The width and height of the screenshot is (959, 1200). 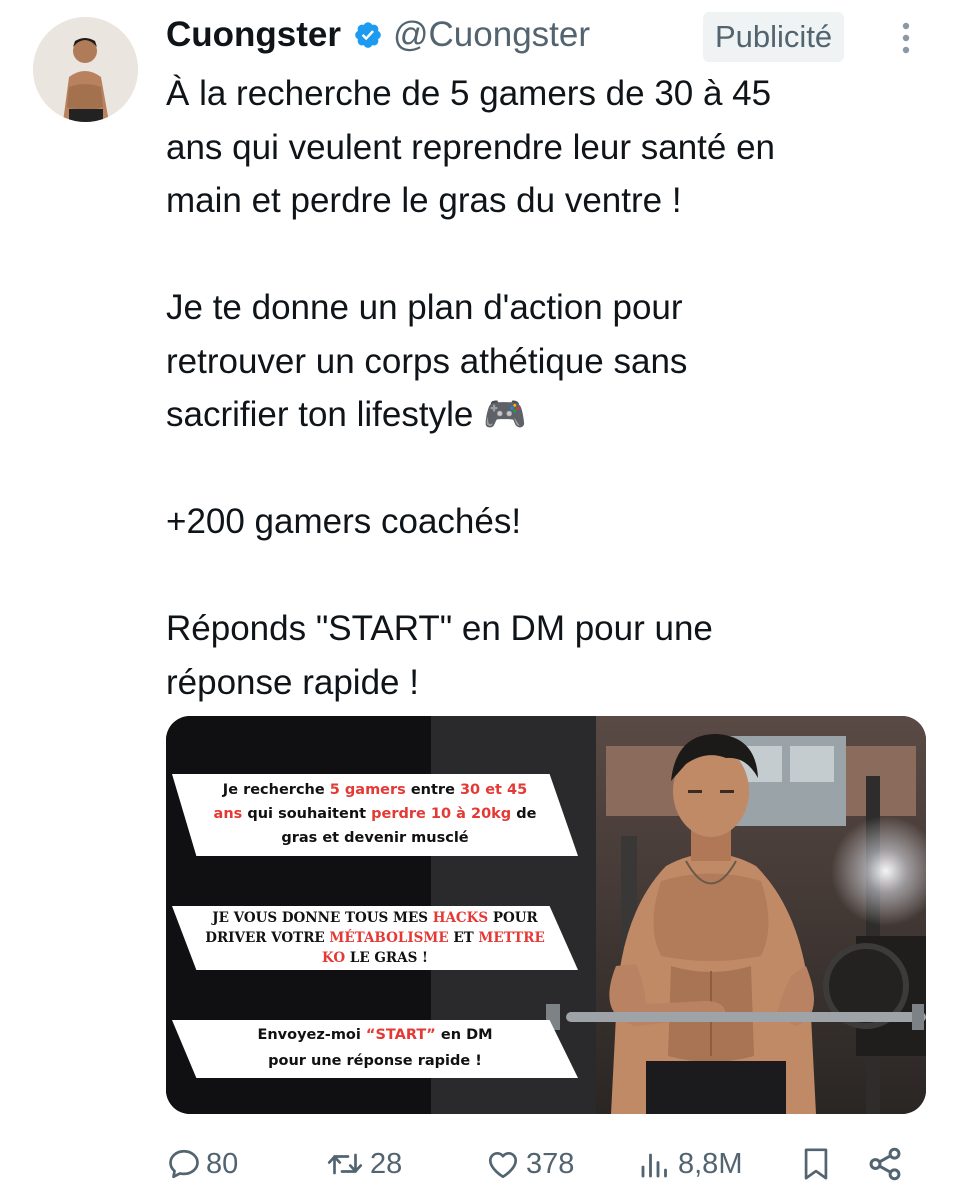 I want to click on more-options-icon, so click(x=906, y=38).